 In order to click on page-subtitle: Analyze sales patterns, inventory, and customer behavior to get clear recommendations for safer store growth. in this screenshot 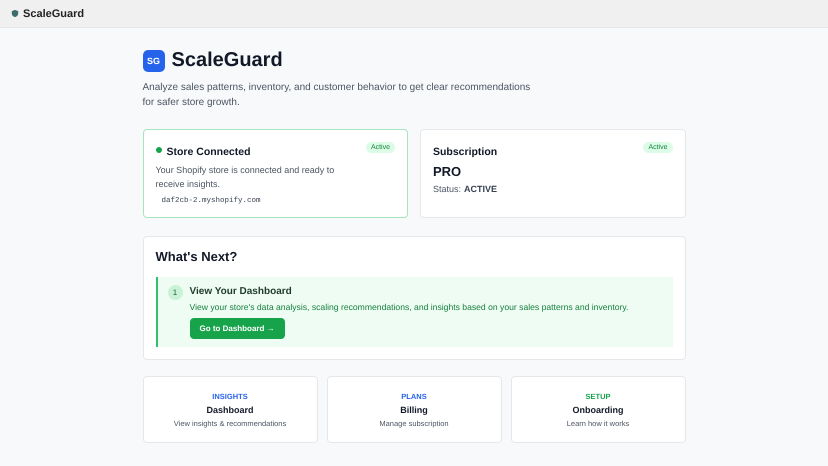, I will do `click(337, 95)`.